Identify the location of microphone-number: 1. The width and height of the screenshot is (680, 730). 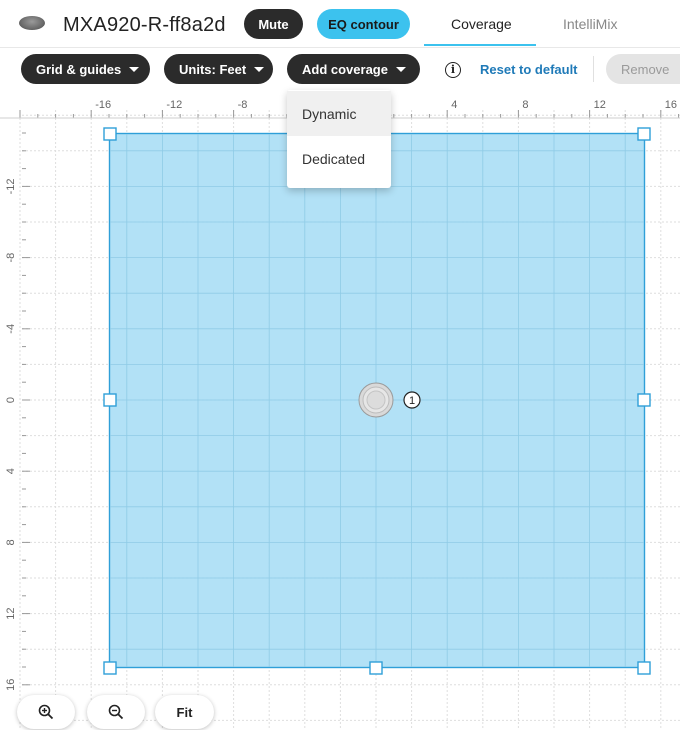
(412, 401).